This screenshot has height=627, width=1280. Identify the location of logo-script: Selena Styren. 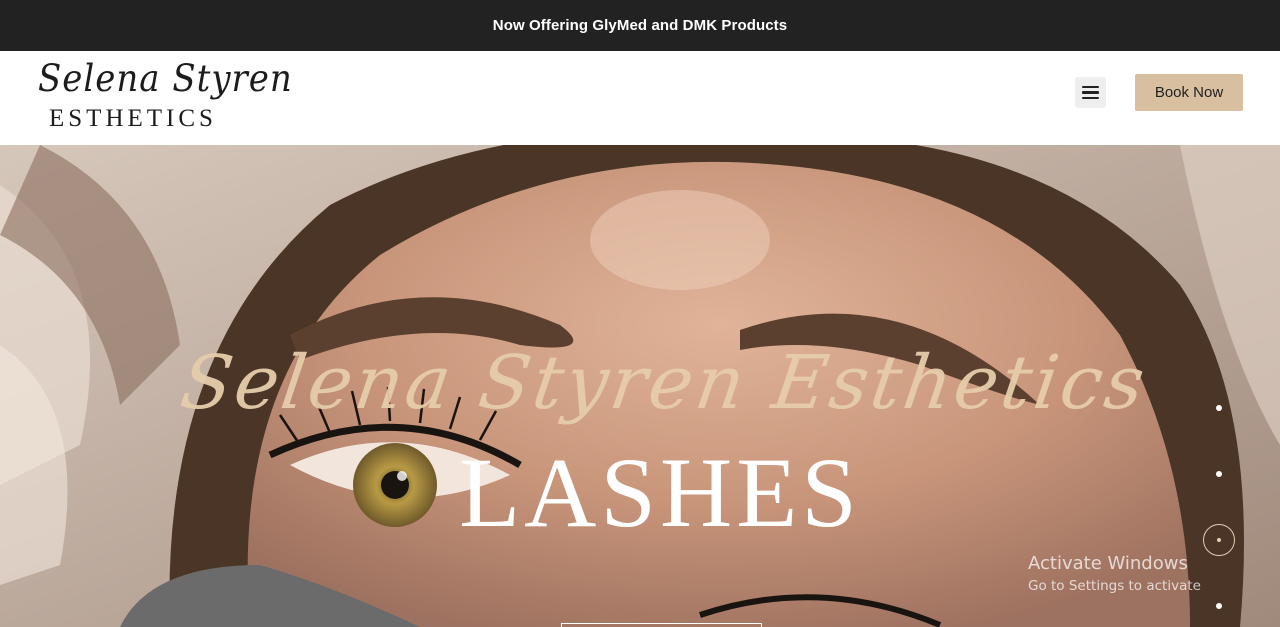
(165, 79).